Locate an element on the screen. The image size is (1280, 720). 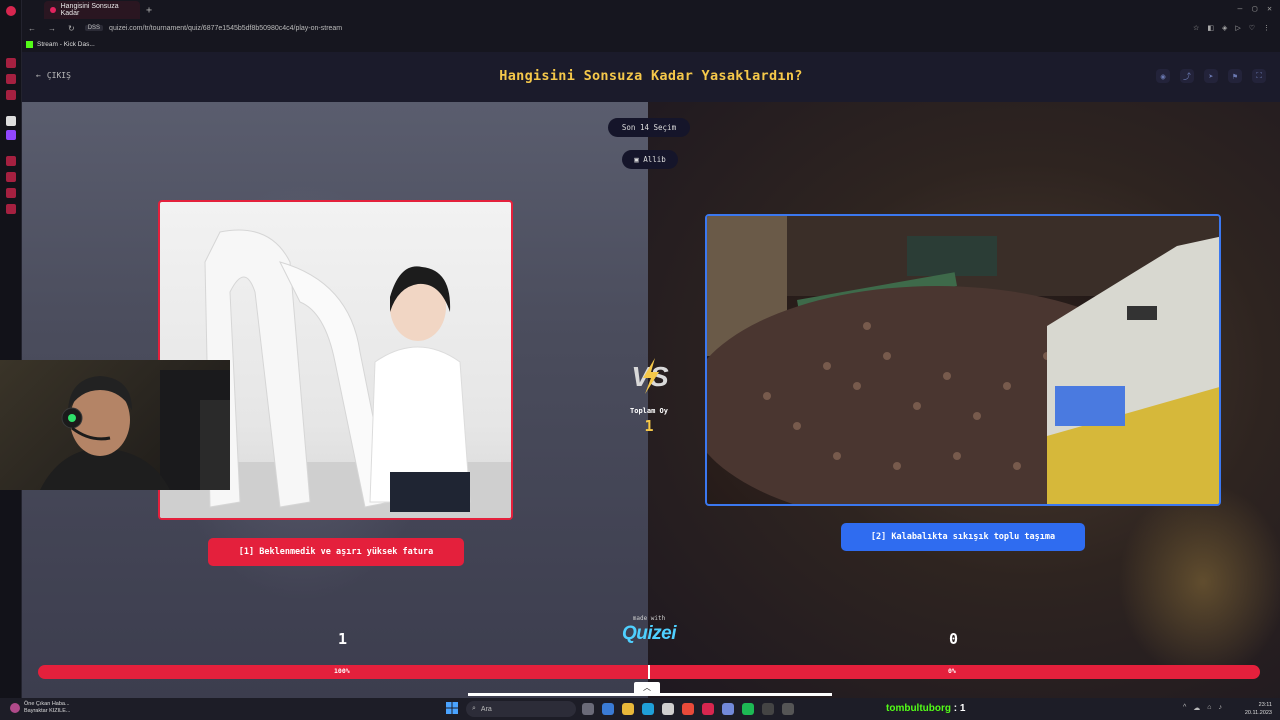
option-2-button: [2] Kalabalıkta sıkışık toplu taşıma is located at coordinates (963, 537).